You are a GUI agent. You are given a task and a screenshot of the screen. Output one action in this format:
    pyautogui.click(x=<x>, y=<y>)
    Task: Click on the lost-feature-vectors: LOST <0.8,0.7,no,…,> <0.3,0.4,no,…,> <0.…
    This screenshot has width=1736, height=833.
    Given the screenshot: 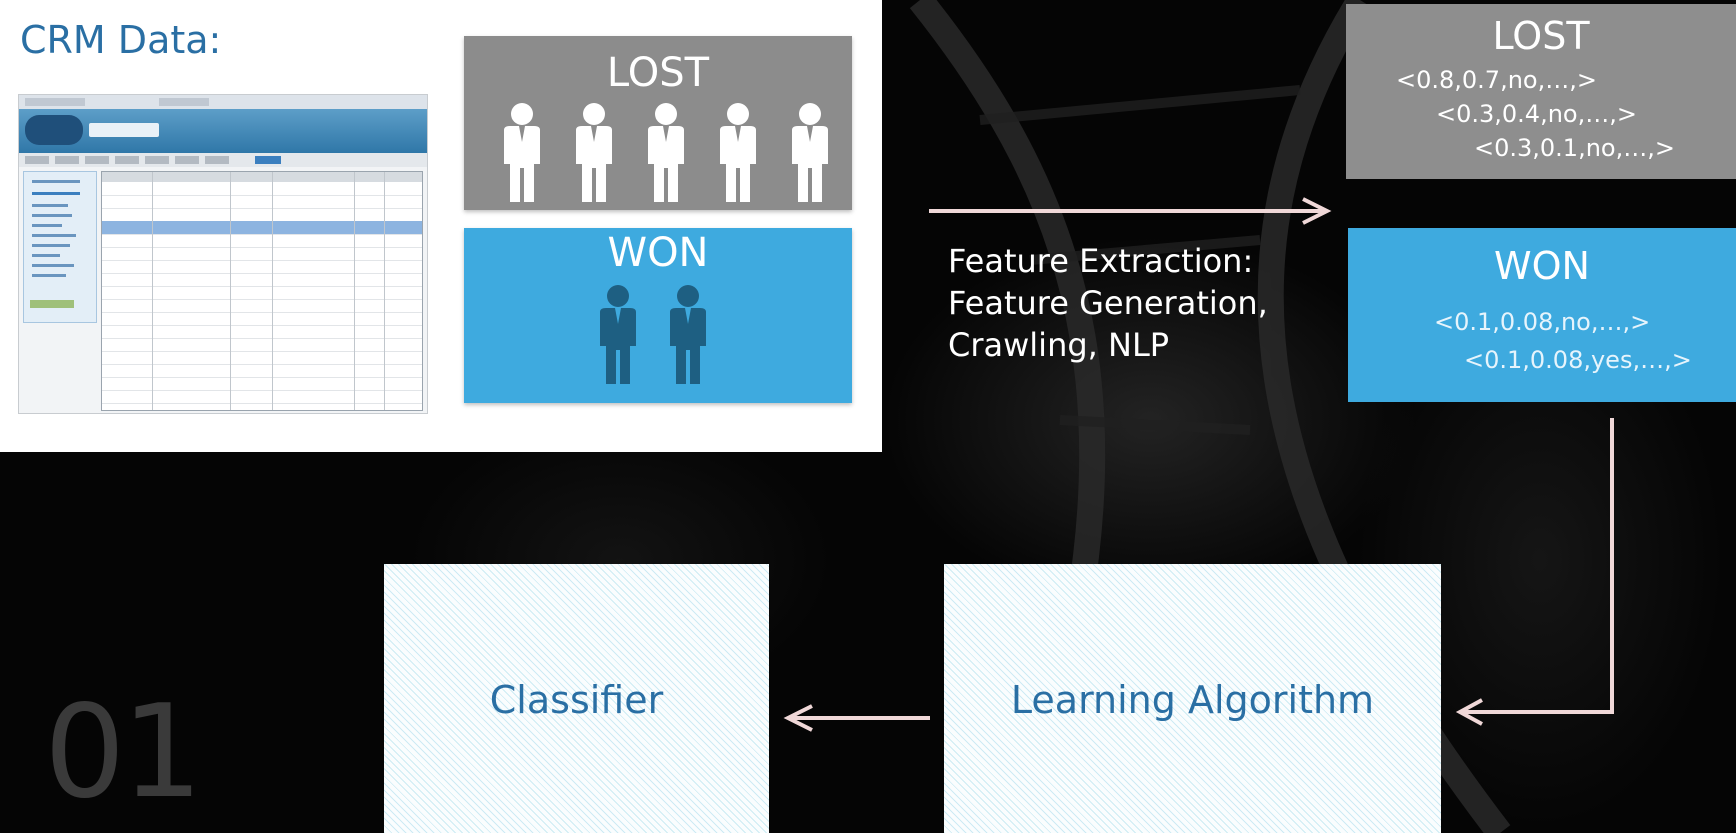 What is the action you would take?
    pyautogui.click(x=1541, y=91)
    